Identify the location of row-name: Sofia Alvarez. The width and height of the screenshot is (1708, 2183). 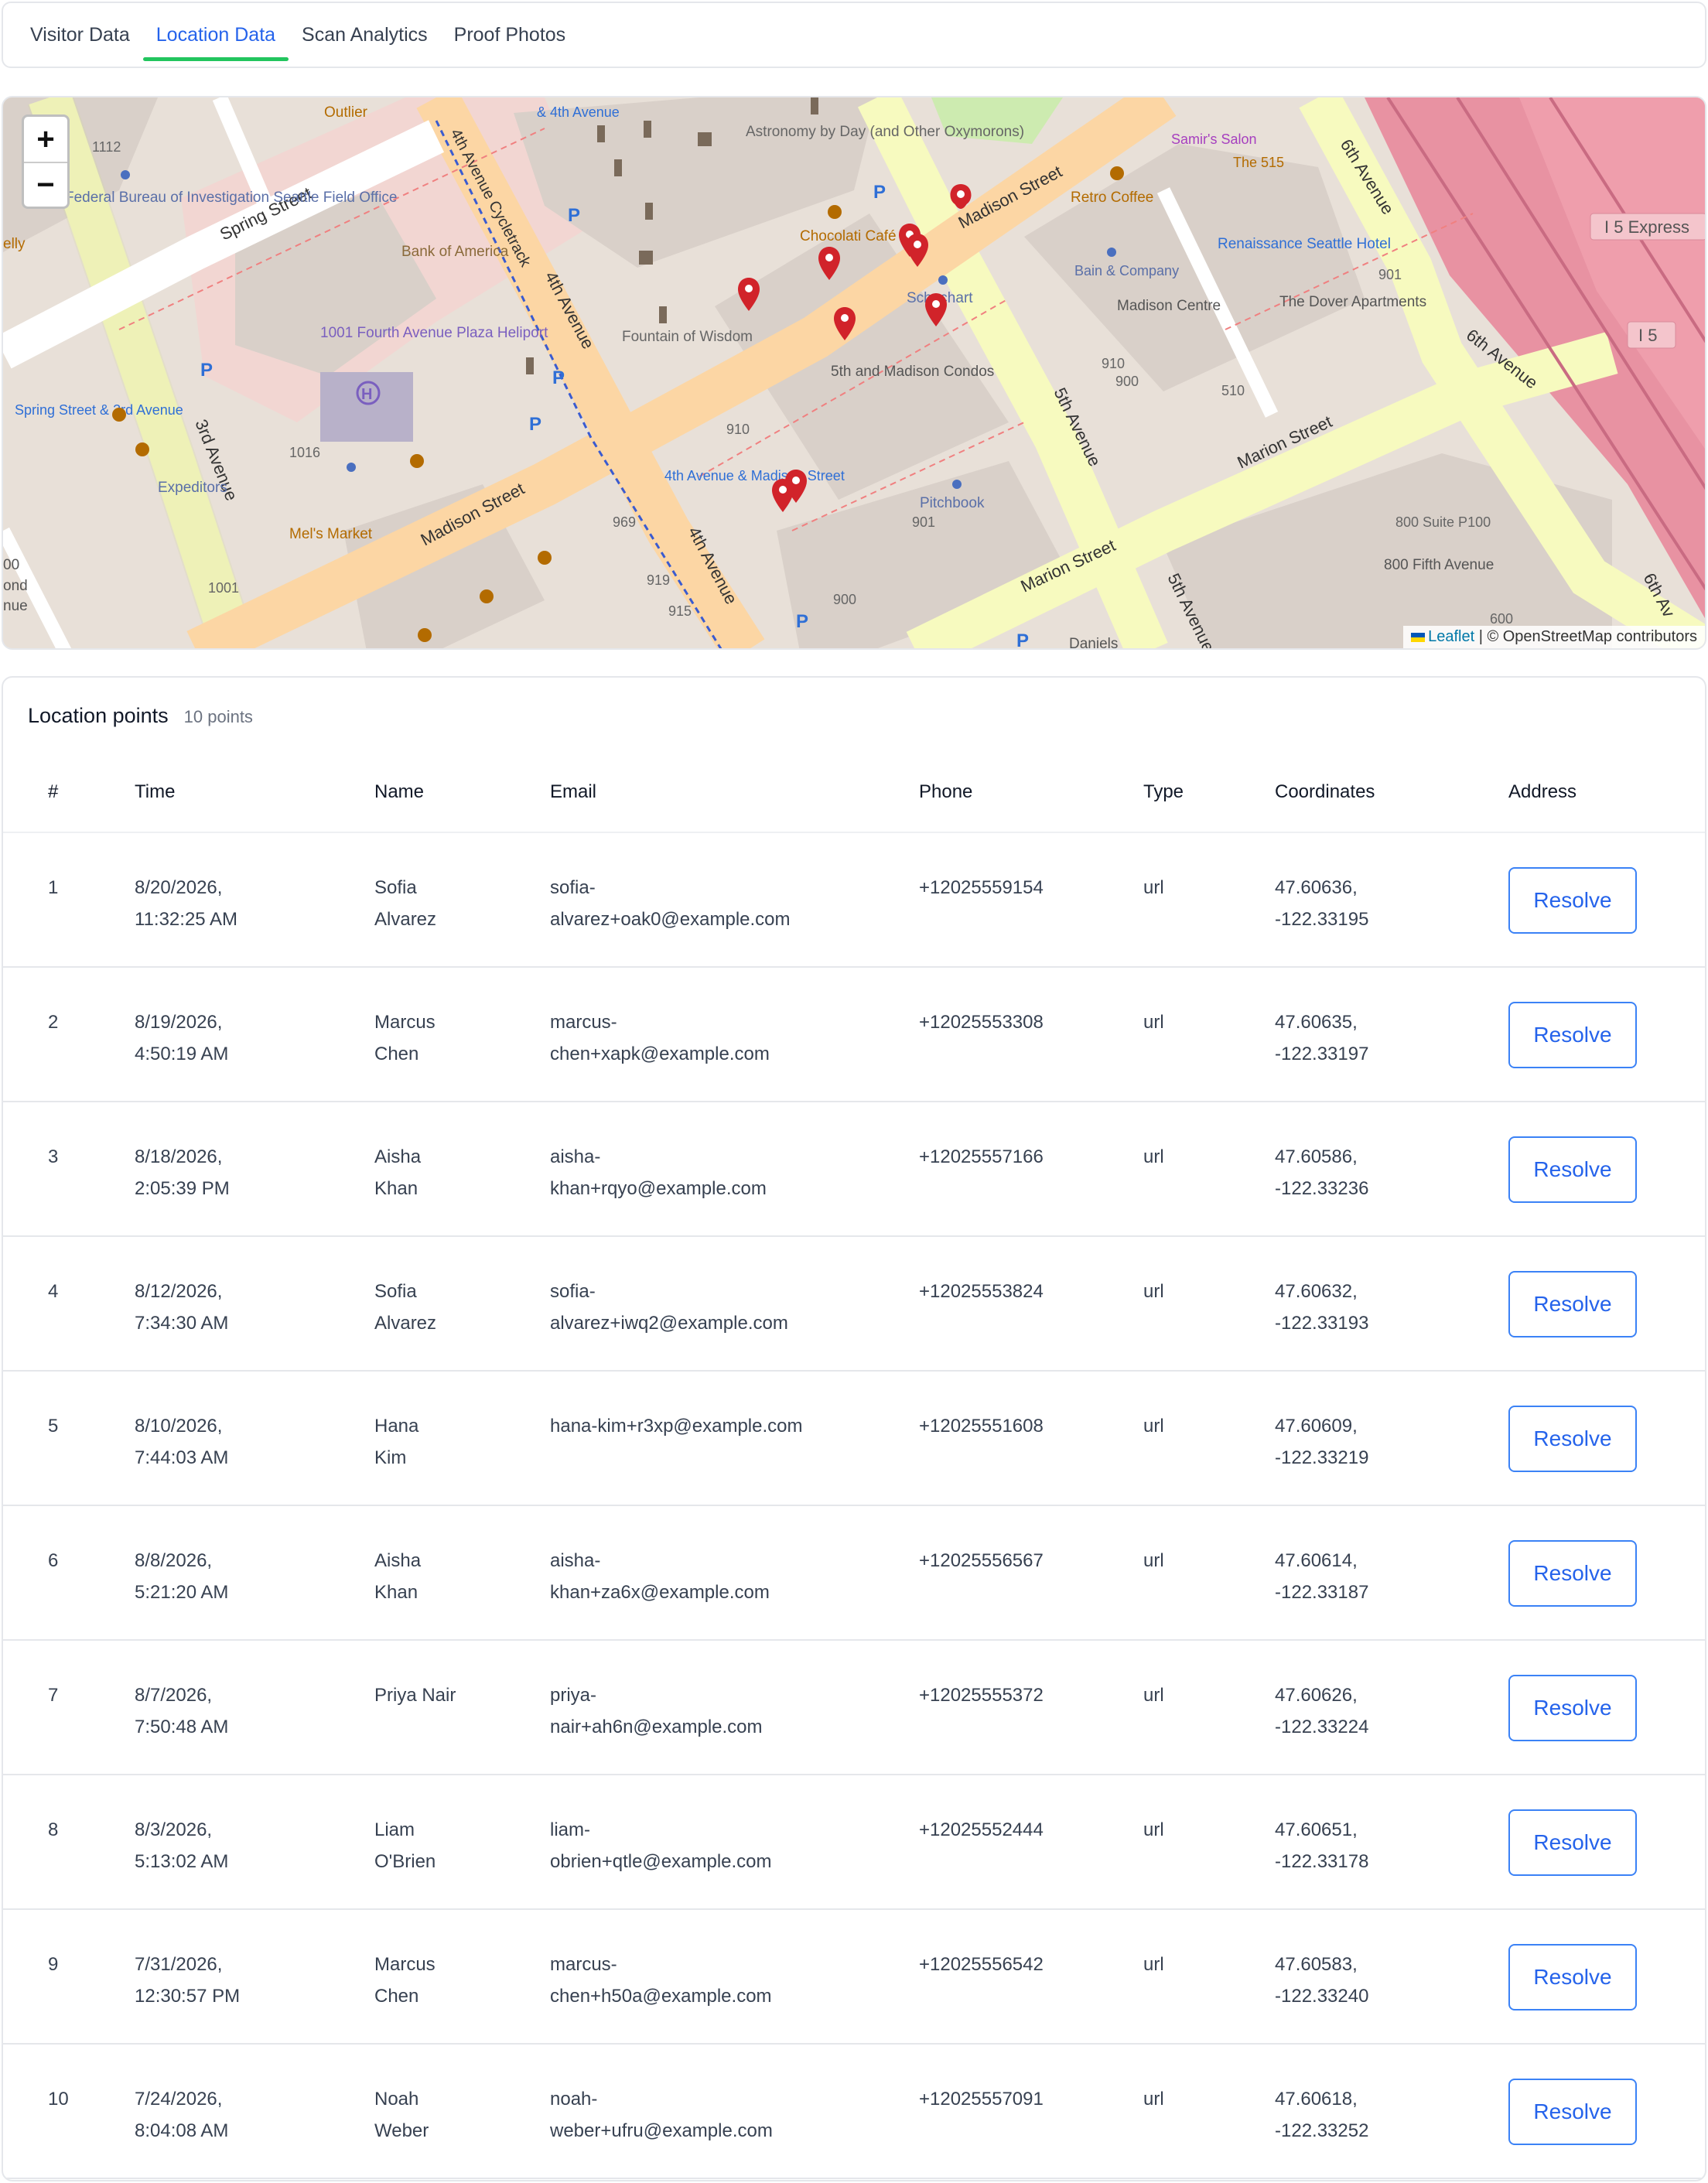
(462, 1304).